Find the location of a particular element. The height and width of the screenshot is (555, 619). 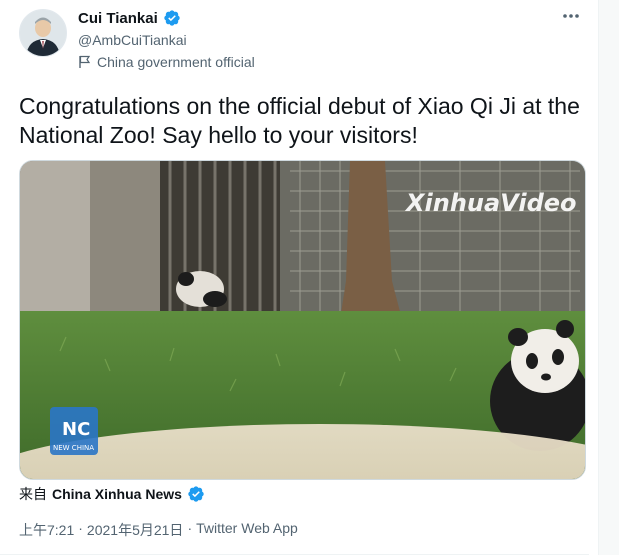

video-watermark: XinhuaVideo is located at coordinates (490, 203).